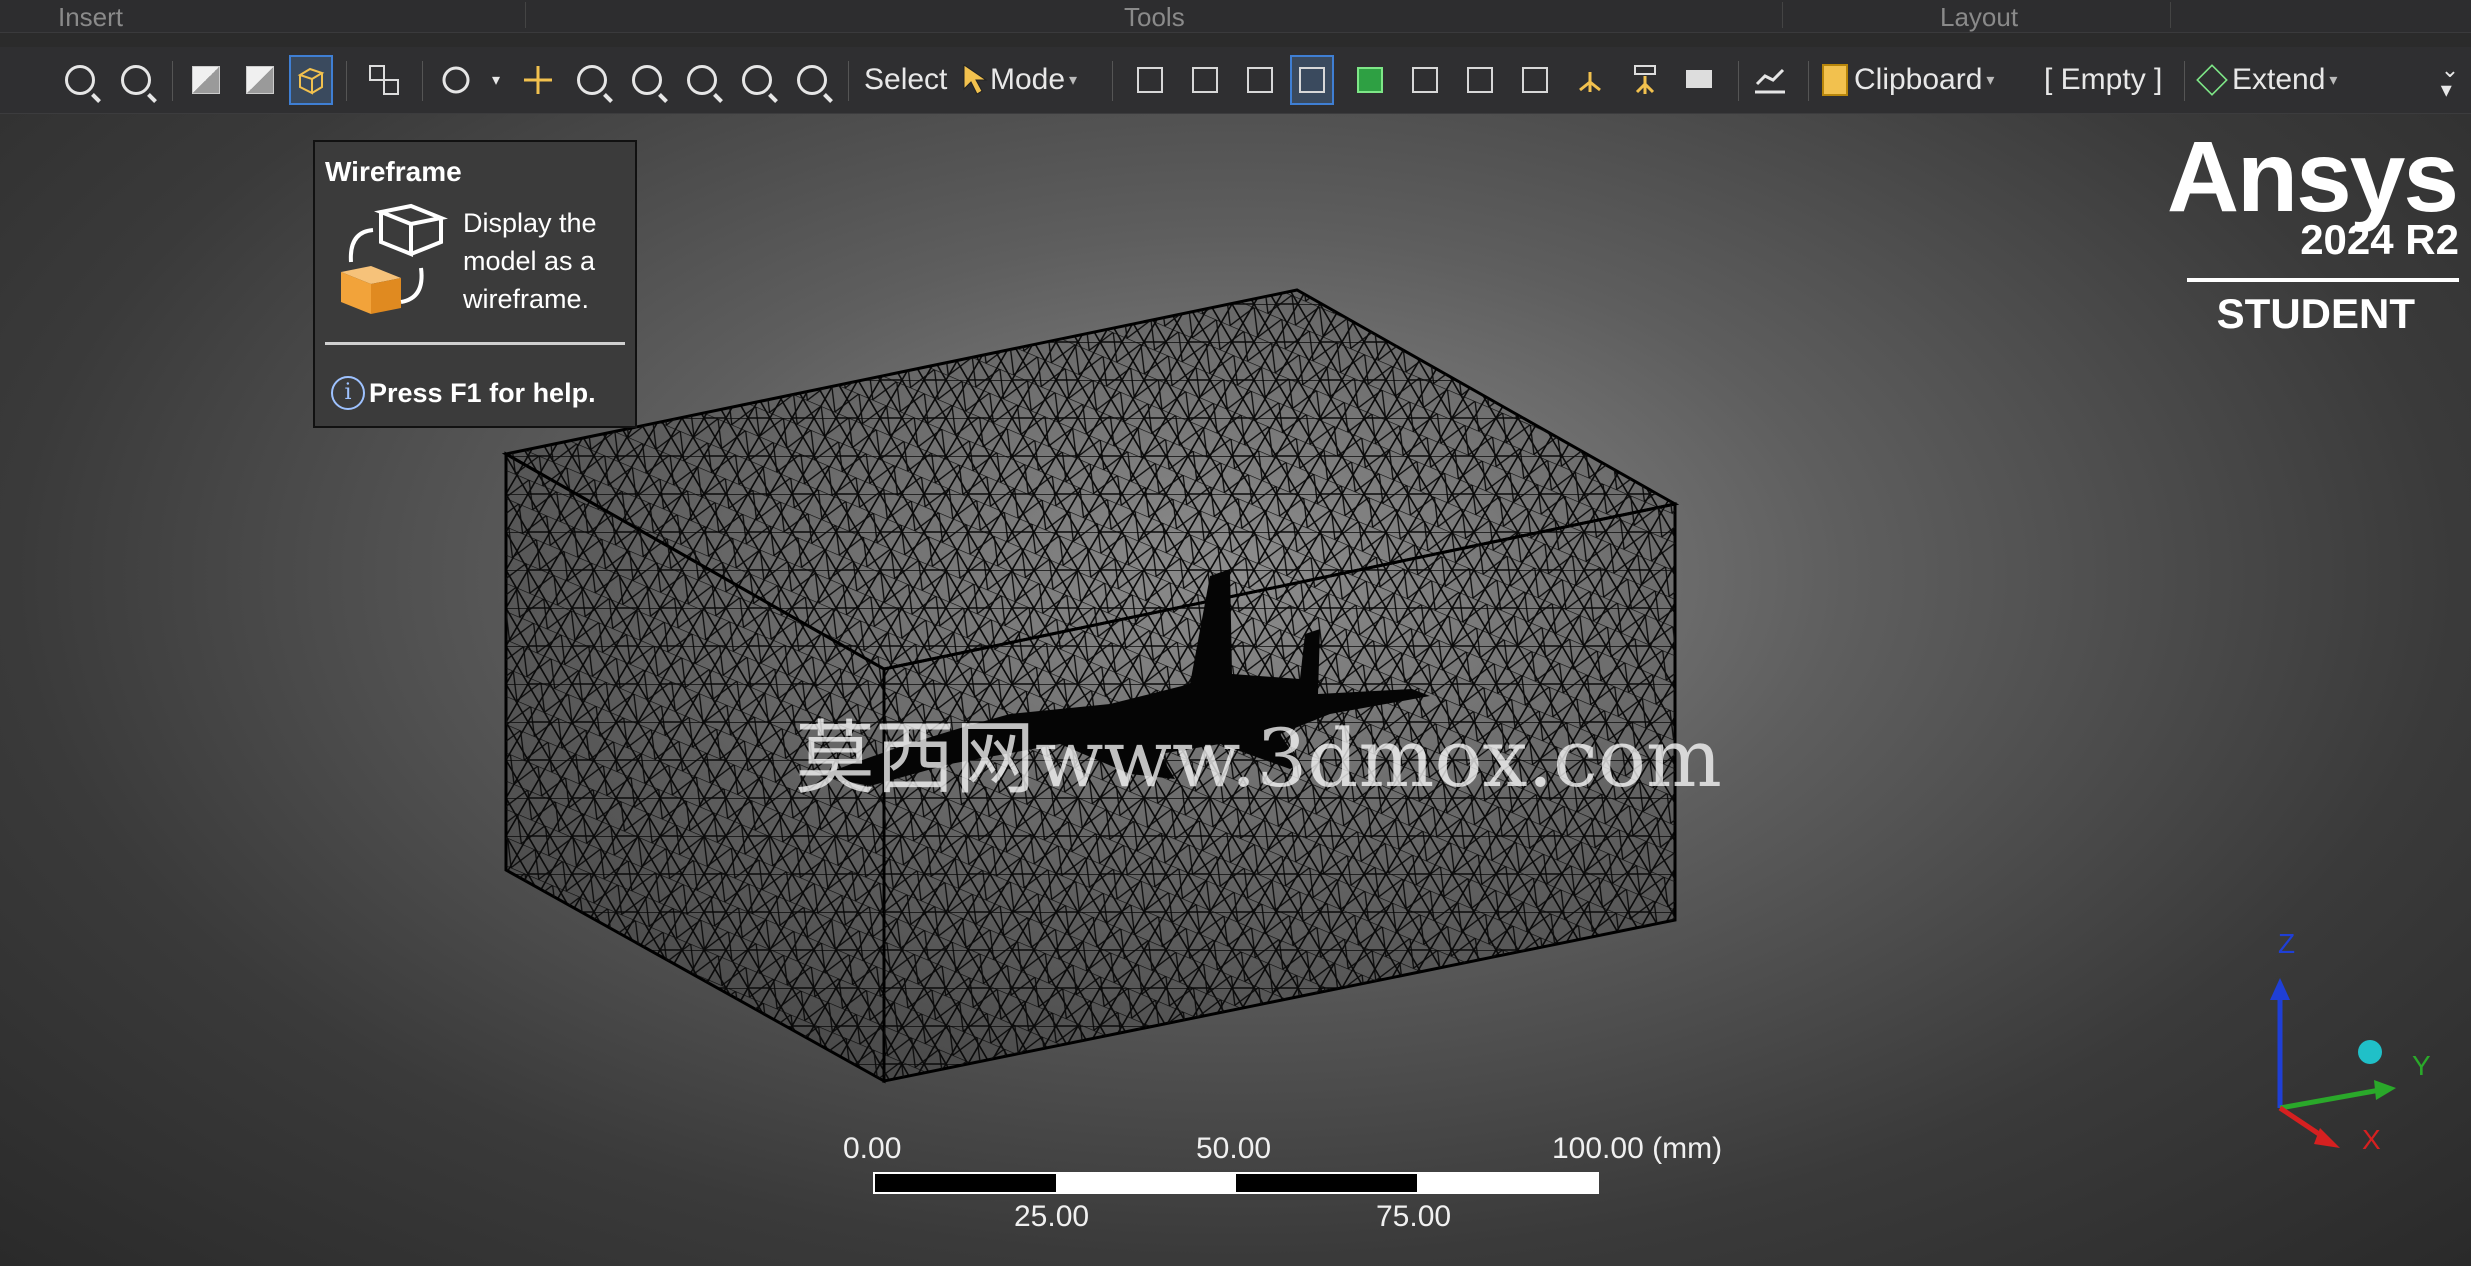 This screenshot has width=2471, height=1266. Describe the element at coordinates (2421, 1065) in the screenshot. I see `axis-y-label: Y` at that location.